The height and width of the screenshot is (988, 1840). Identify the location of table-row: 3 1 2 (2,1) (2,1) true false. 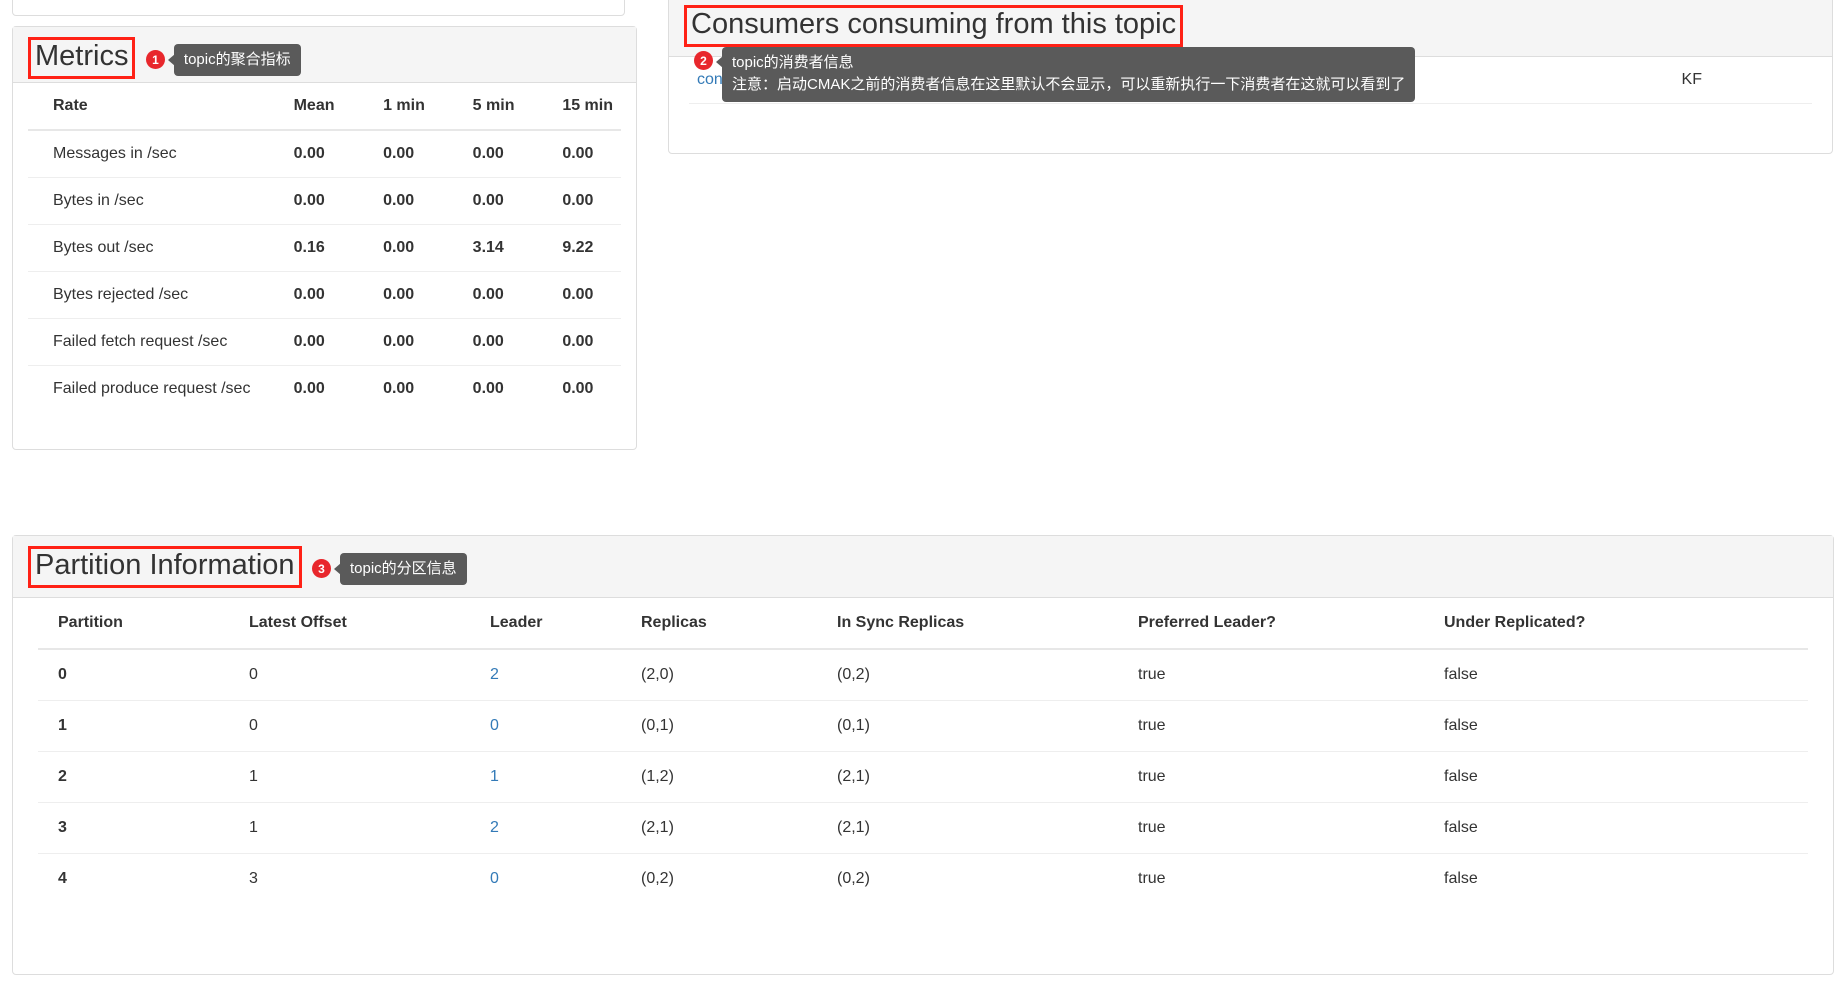
(923, 828).